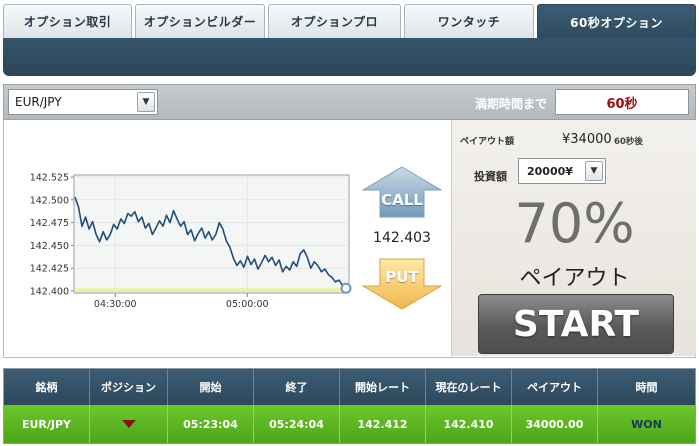  Describe the element at coordinates (402, 238) in the screenshot. I see `current-rate: 142.403` at that location.